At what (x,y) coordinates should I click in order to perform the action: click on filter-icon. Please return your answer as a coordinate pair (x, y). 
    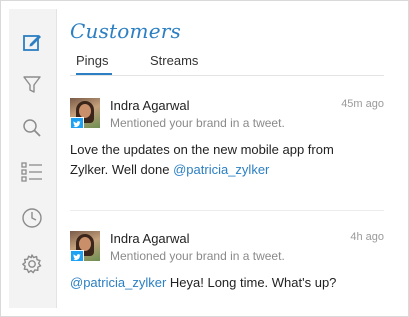
    Looking at the image, I should click on (32, 84).